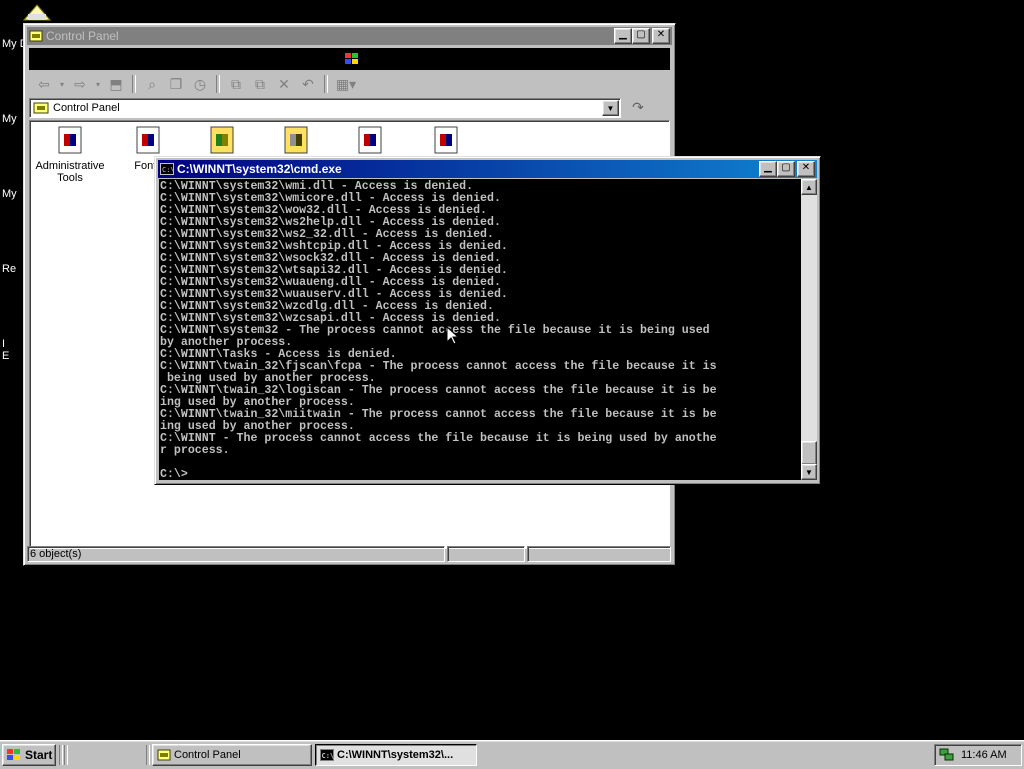 Image resolution: width=1024 pixels, height=769 pixels. What do you see at coordinates (809, 472) in the screenshot?
I see `scroll-down-button: ▼` at bounding box center [809, 472].